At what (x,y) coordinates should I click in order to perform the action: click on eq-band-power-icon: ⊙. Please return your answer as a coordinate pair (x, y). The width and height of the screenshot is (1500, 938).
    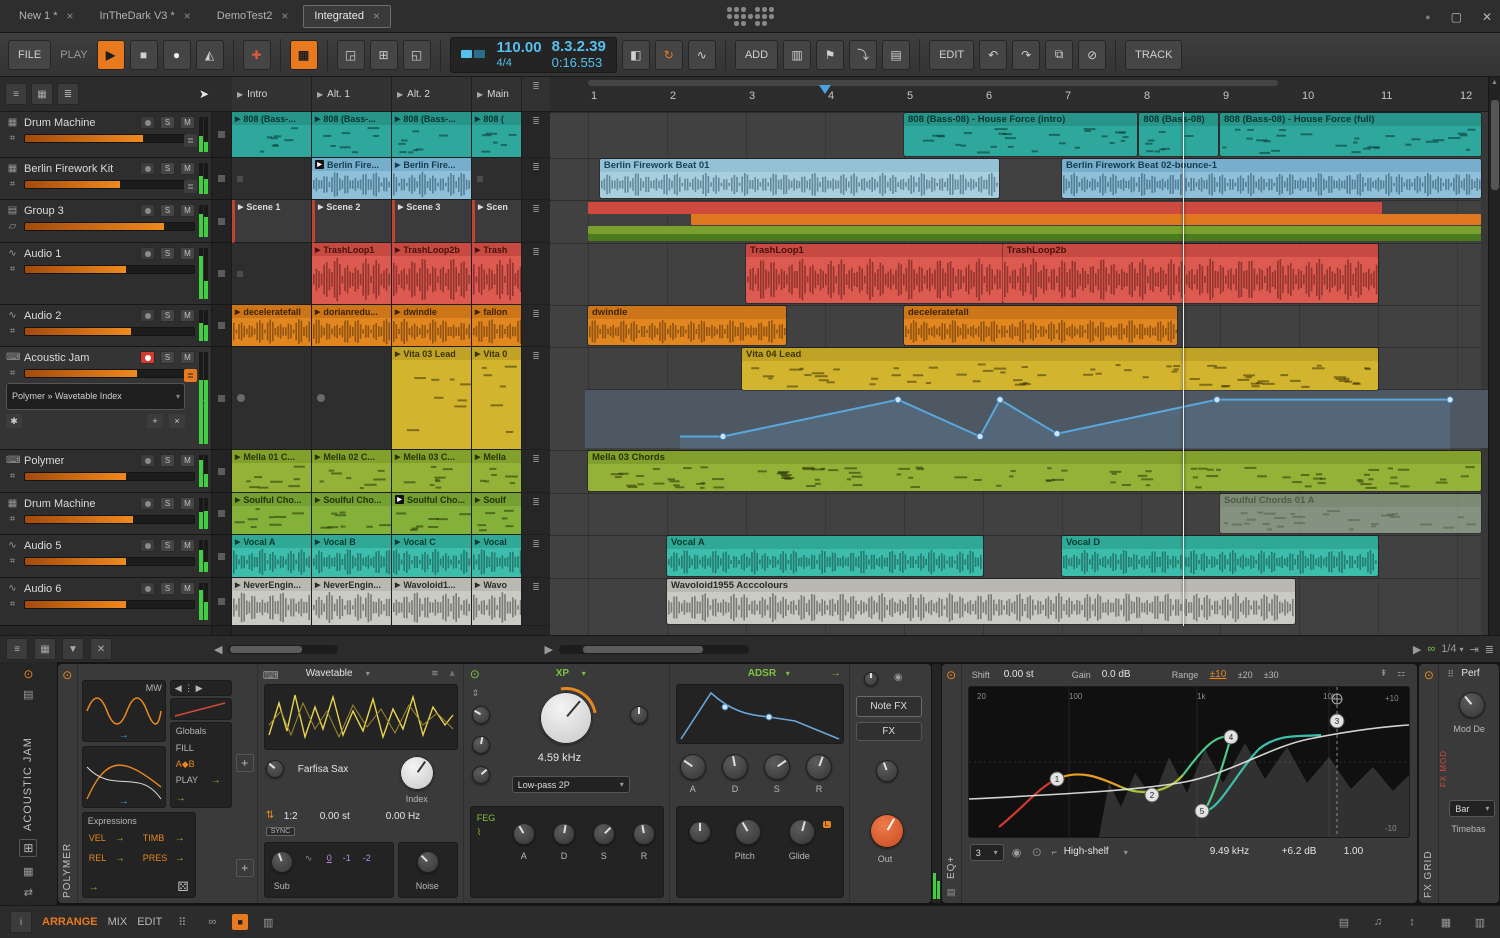
    Looking at the image, I should click on (1037, 852).